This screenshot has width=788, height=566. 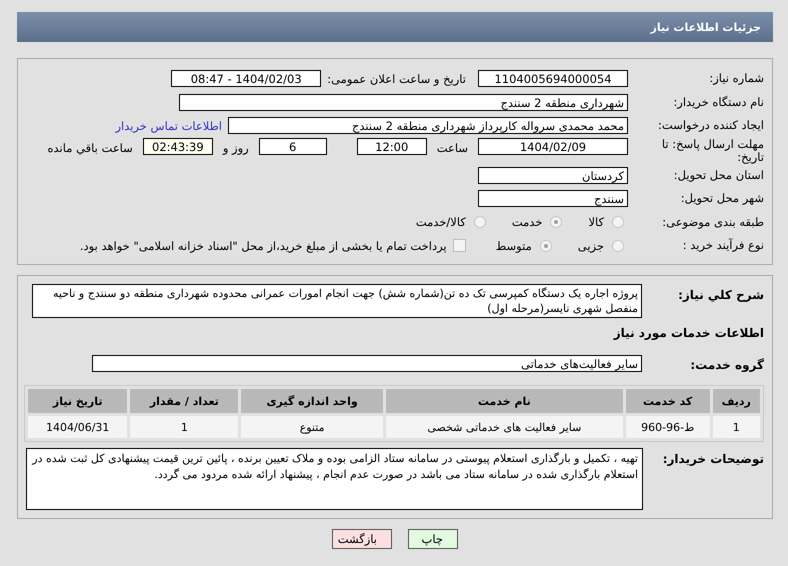 I want to click on field-label: نام دستگاه خریدار:, so click(x=718, y=102).